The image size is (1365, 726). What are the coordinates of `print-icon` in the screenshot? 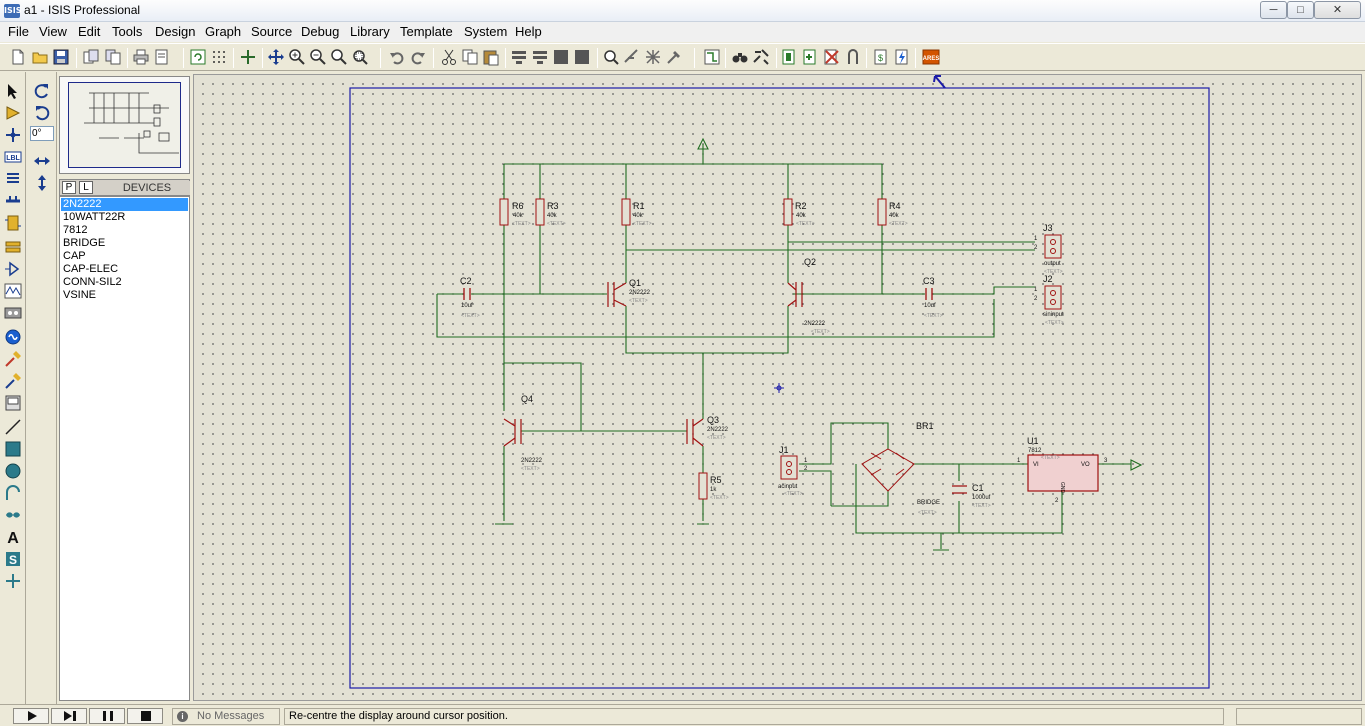 It's located at (141, 57).